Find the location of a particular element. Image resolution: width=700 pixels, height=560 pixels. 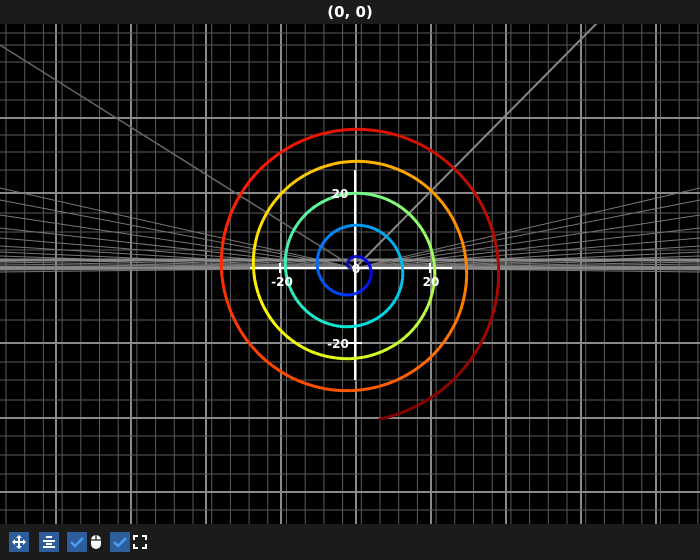

x-tick-label: -20 is located at coordinates (282, 282).